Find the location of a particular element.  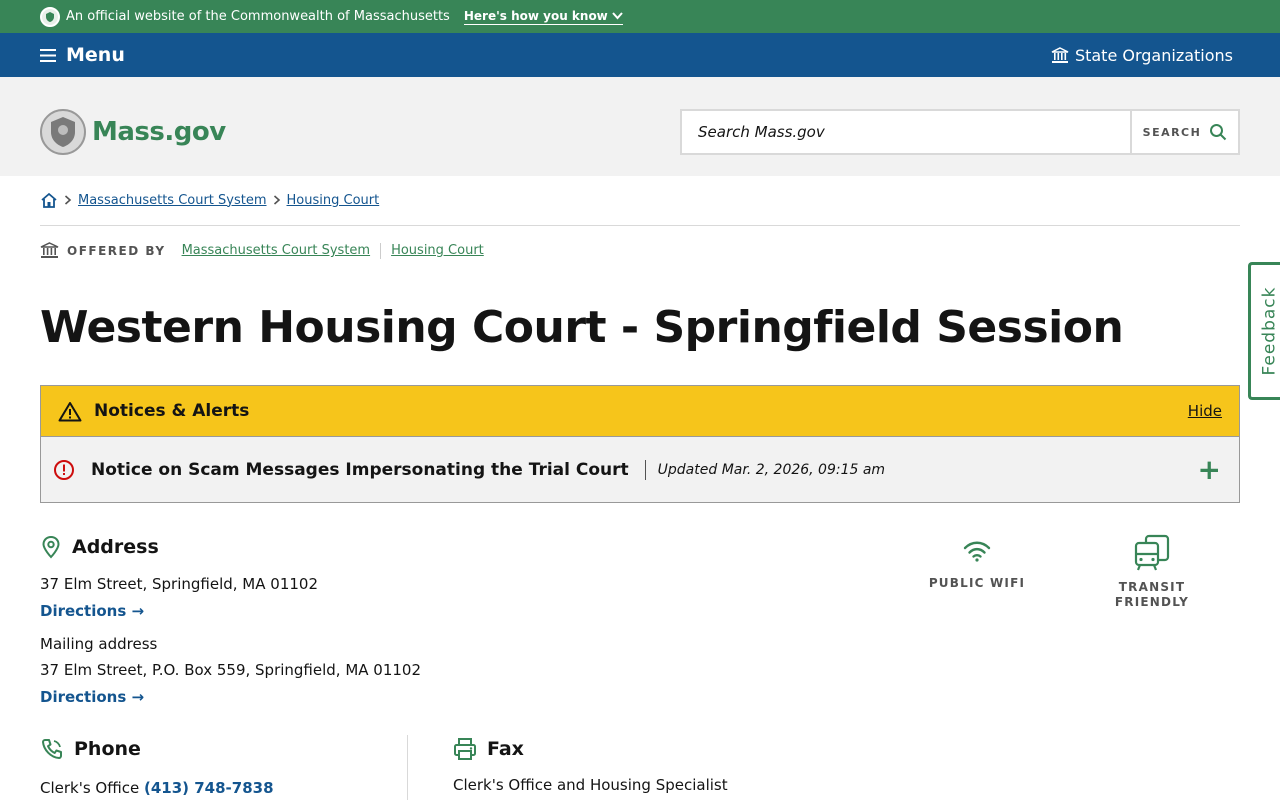

phone-number-link: (413) 748-7838 is located at coordinates (209, 788).